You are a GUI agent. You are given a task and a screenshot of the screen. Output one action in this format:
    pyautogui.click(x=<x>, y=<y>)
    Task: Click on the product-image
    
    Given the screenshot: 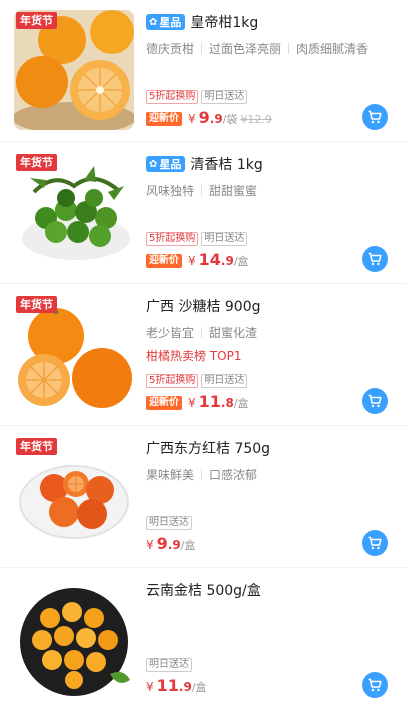 What is the action you would take?
    pyautogui.click(x=74, y=638)
    